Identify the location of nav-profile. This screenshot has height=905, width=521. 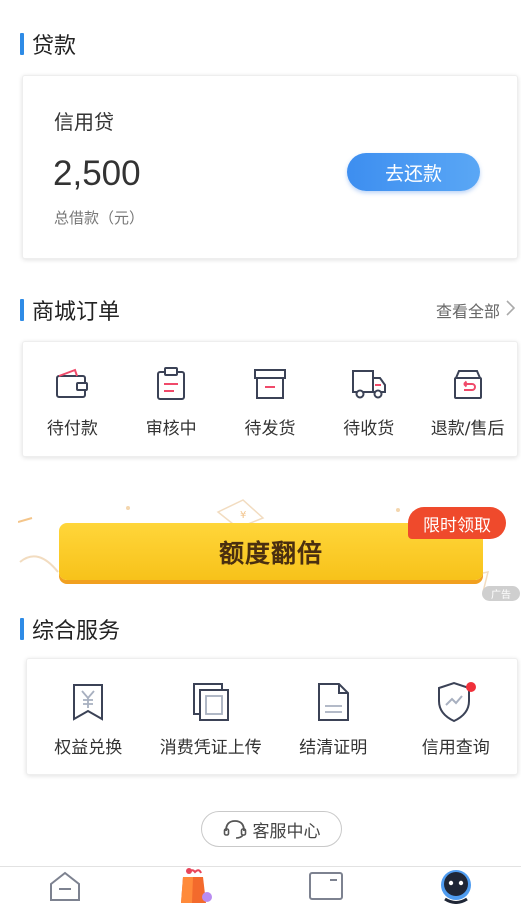
(456, 886).